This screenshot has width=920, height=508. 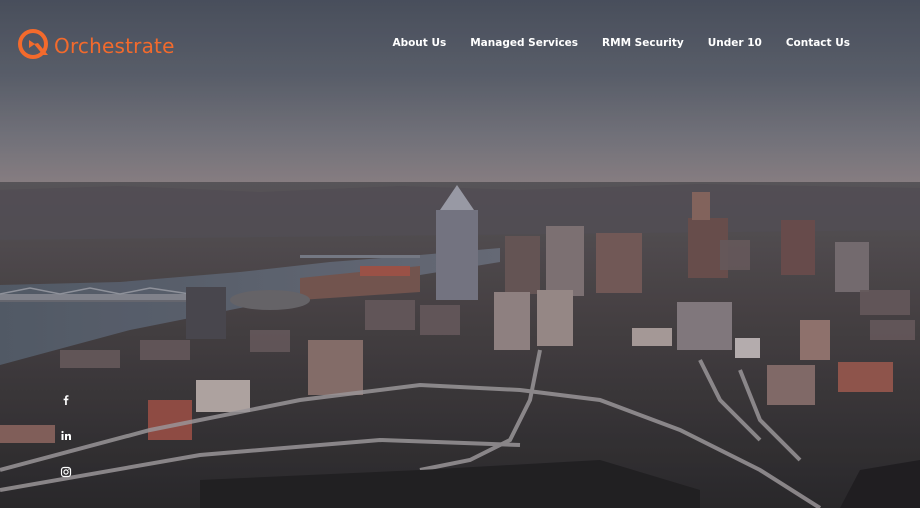 What do you see at coordinates (818, 43) in the screenshot?
I see `nav-contact-us: Contact Us` at bounding box center [818, 43].